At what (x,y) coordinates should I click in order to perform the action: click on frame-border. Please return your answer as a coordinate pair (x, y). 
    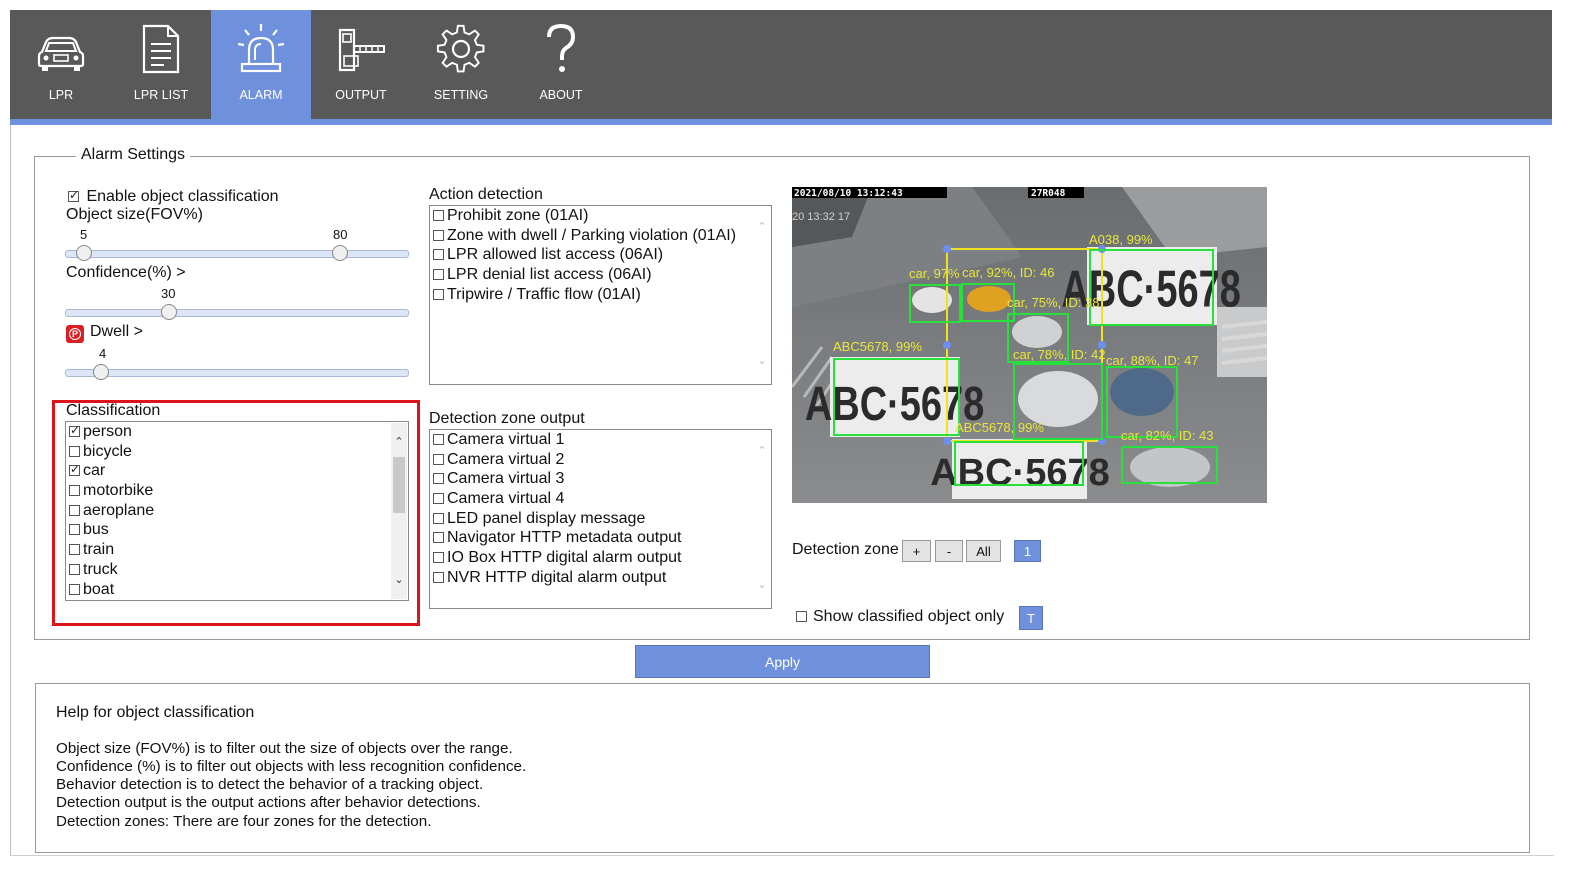
    Looking at the image, I should click on (782, 855).